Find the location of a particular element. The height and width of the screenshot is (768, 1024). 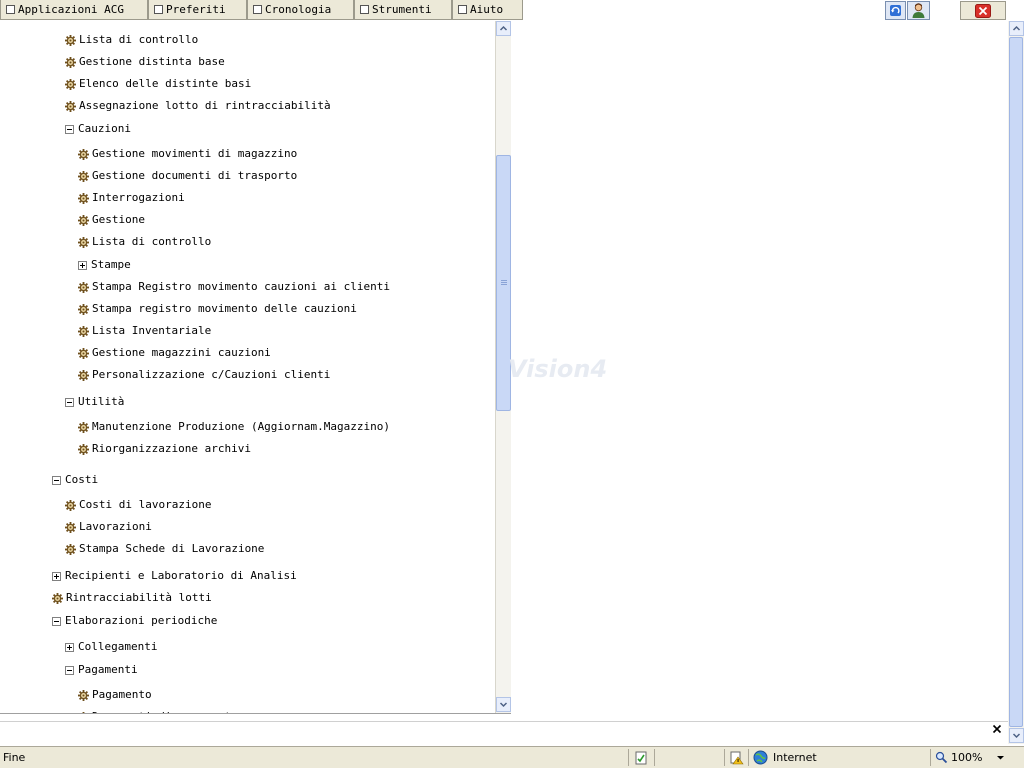

zoom-control: 100% is located at coordinates (977, 757).